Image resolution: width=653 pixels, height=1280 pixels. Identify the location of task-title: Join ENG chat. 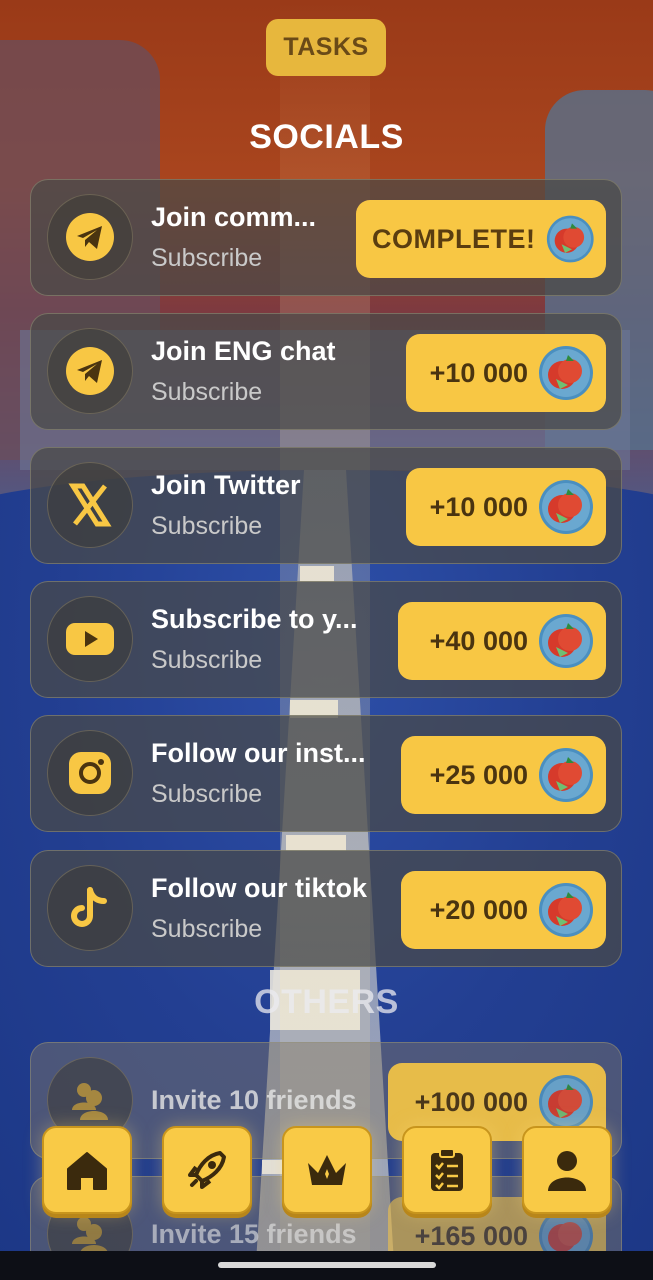
(243, 351).